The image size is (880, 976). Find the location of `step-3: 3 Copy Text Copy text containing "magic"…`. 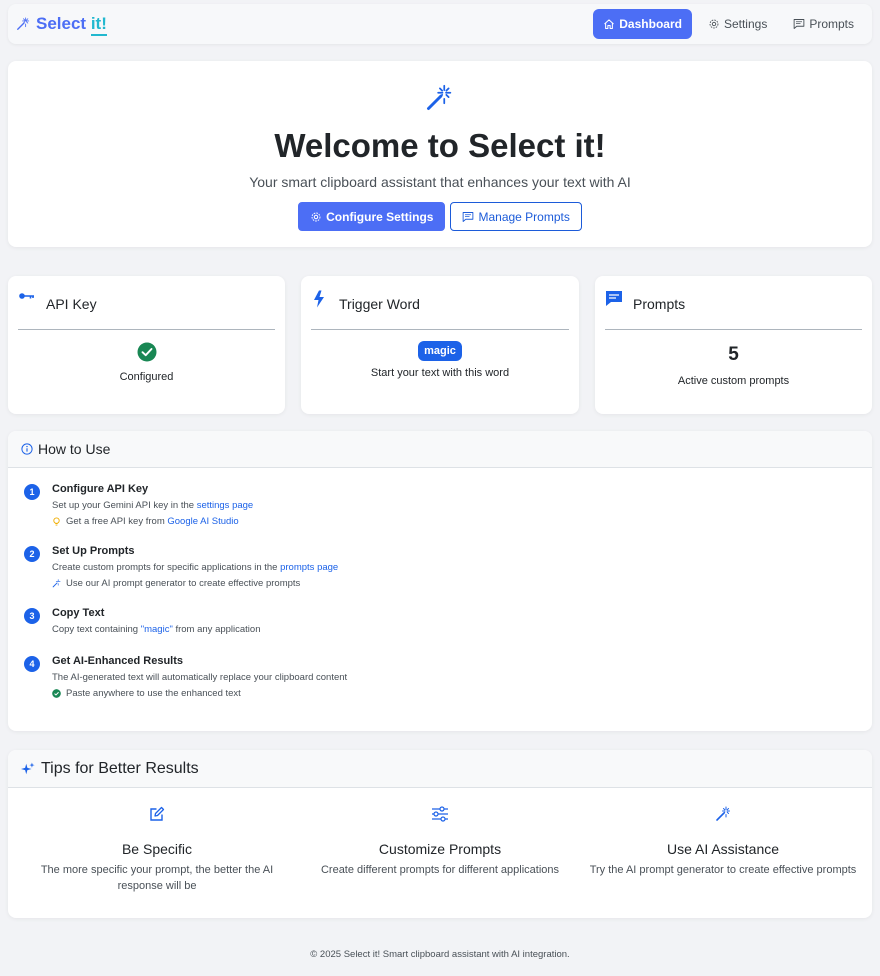

step-3: 3 Copy Text Copy text containing "magic"… is located at coordinates (142, 623).